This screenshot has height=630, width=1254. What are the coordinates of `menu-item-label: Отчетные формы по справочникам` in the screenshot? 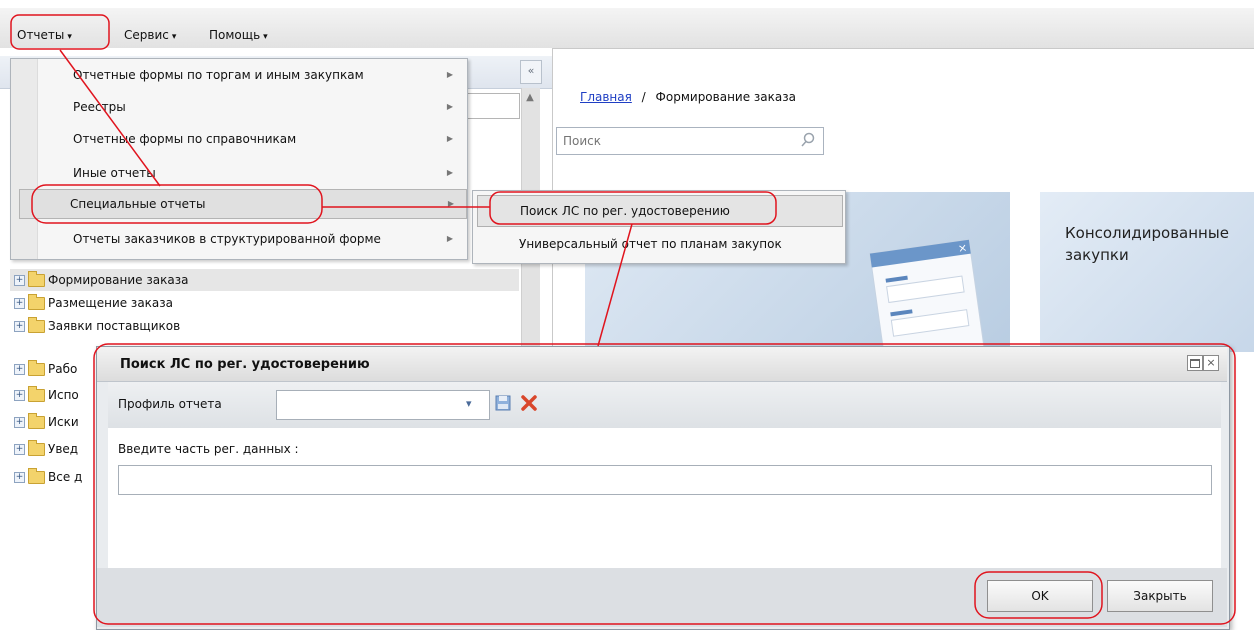 It's located at (185, 139).